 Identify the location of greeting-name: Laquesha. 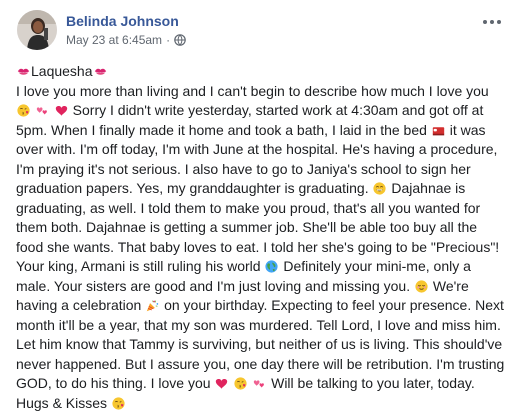
(62, 71).